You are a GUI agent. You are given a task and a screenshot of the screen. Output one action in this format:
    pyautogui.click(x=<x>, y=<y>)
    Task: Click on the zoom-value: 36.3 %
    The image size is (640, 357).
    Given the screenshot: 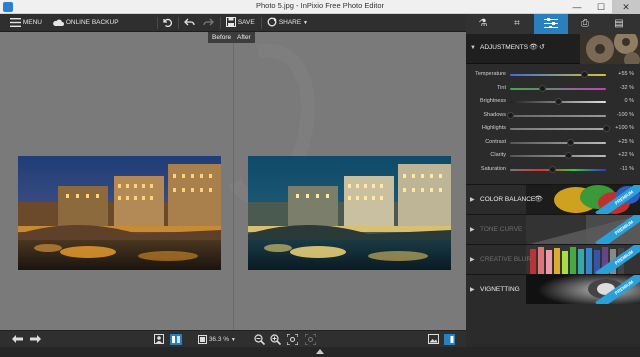 What is the action you would take?
    pyautogui.click(x=219, y=339)
    